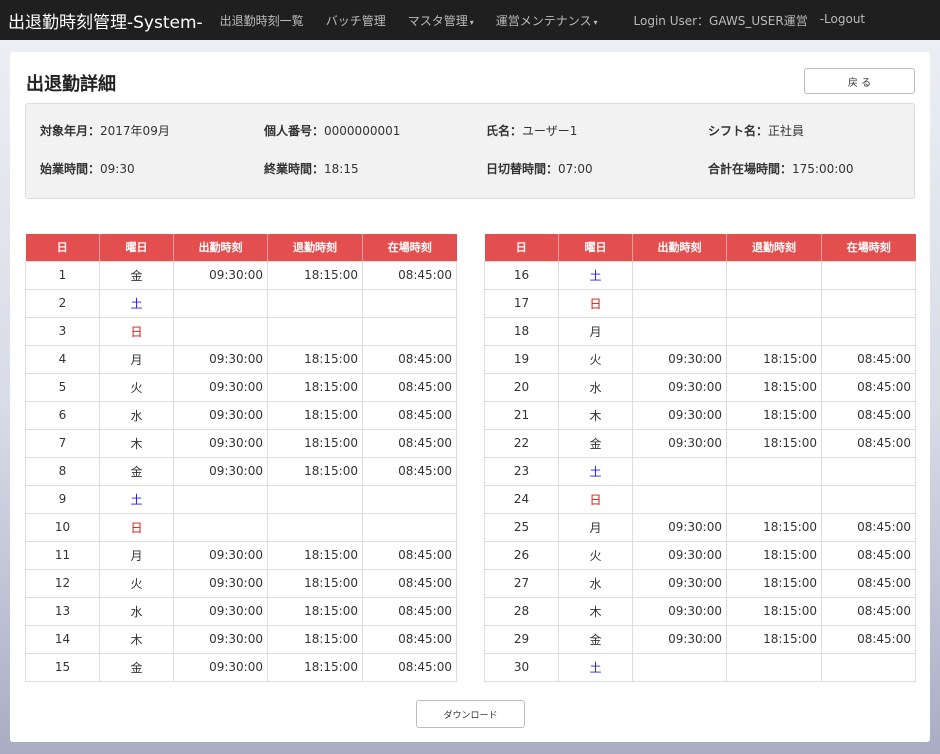 This screenshot has height=754, width=940. What do you see at coordinates (62, 527) in the screenshot?
I see `cell-day: 10` at bounding box center [62, 527].